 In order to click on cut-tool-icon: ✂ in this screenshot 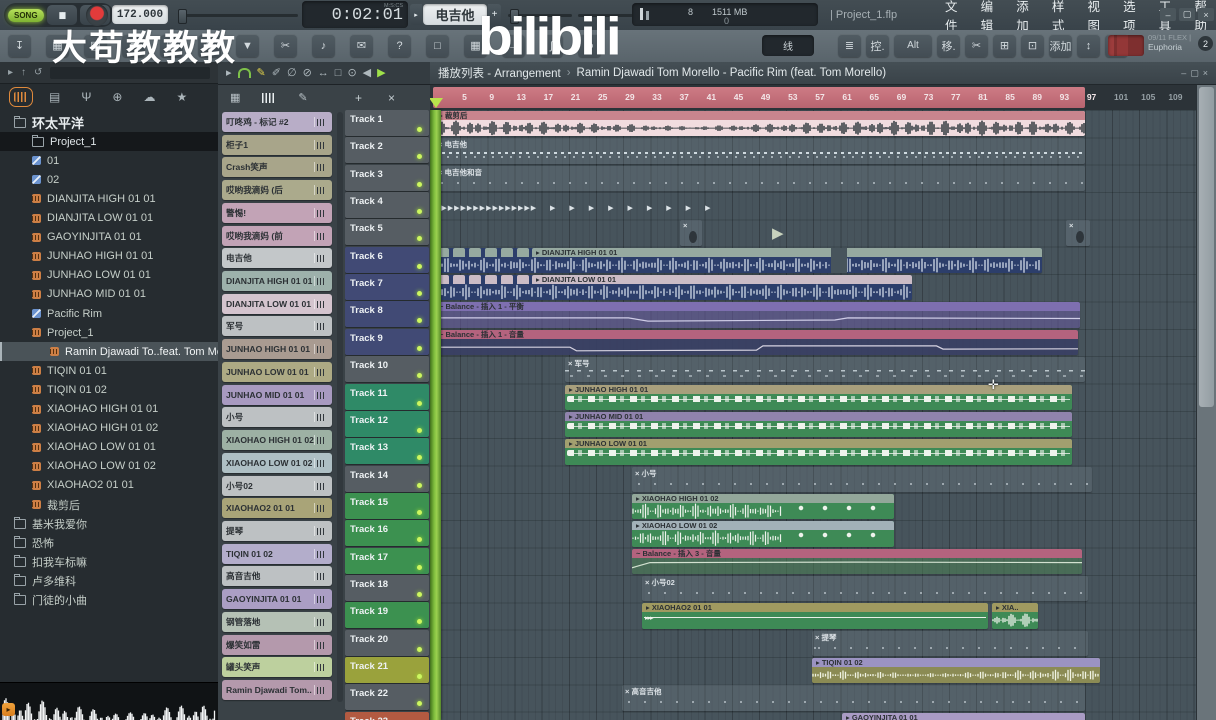, I will do `click(285, 45)`.